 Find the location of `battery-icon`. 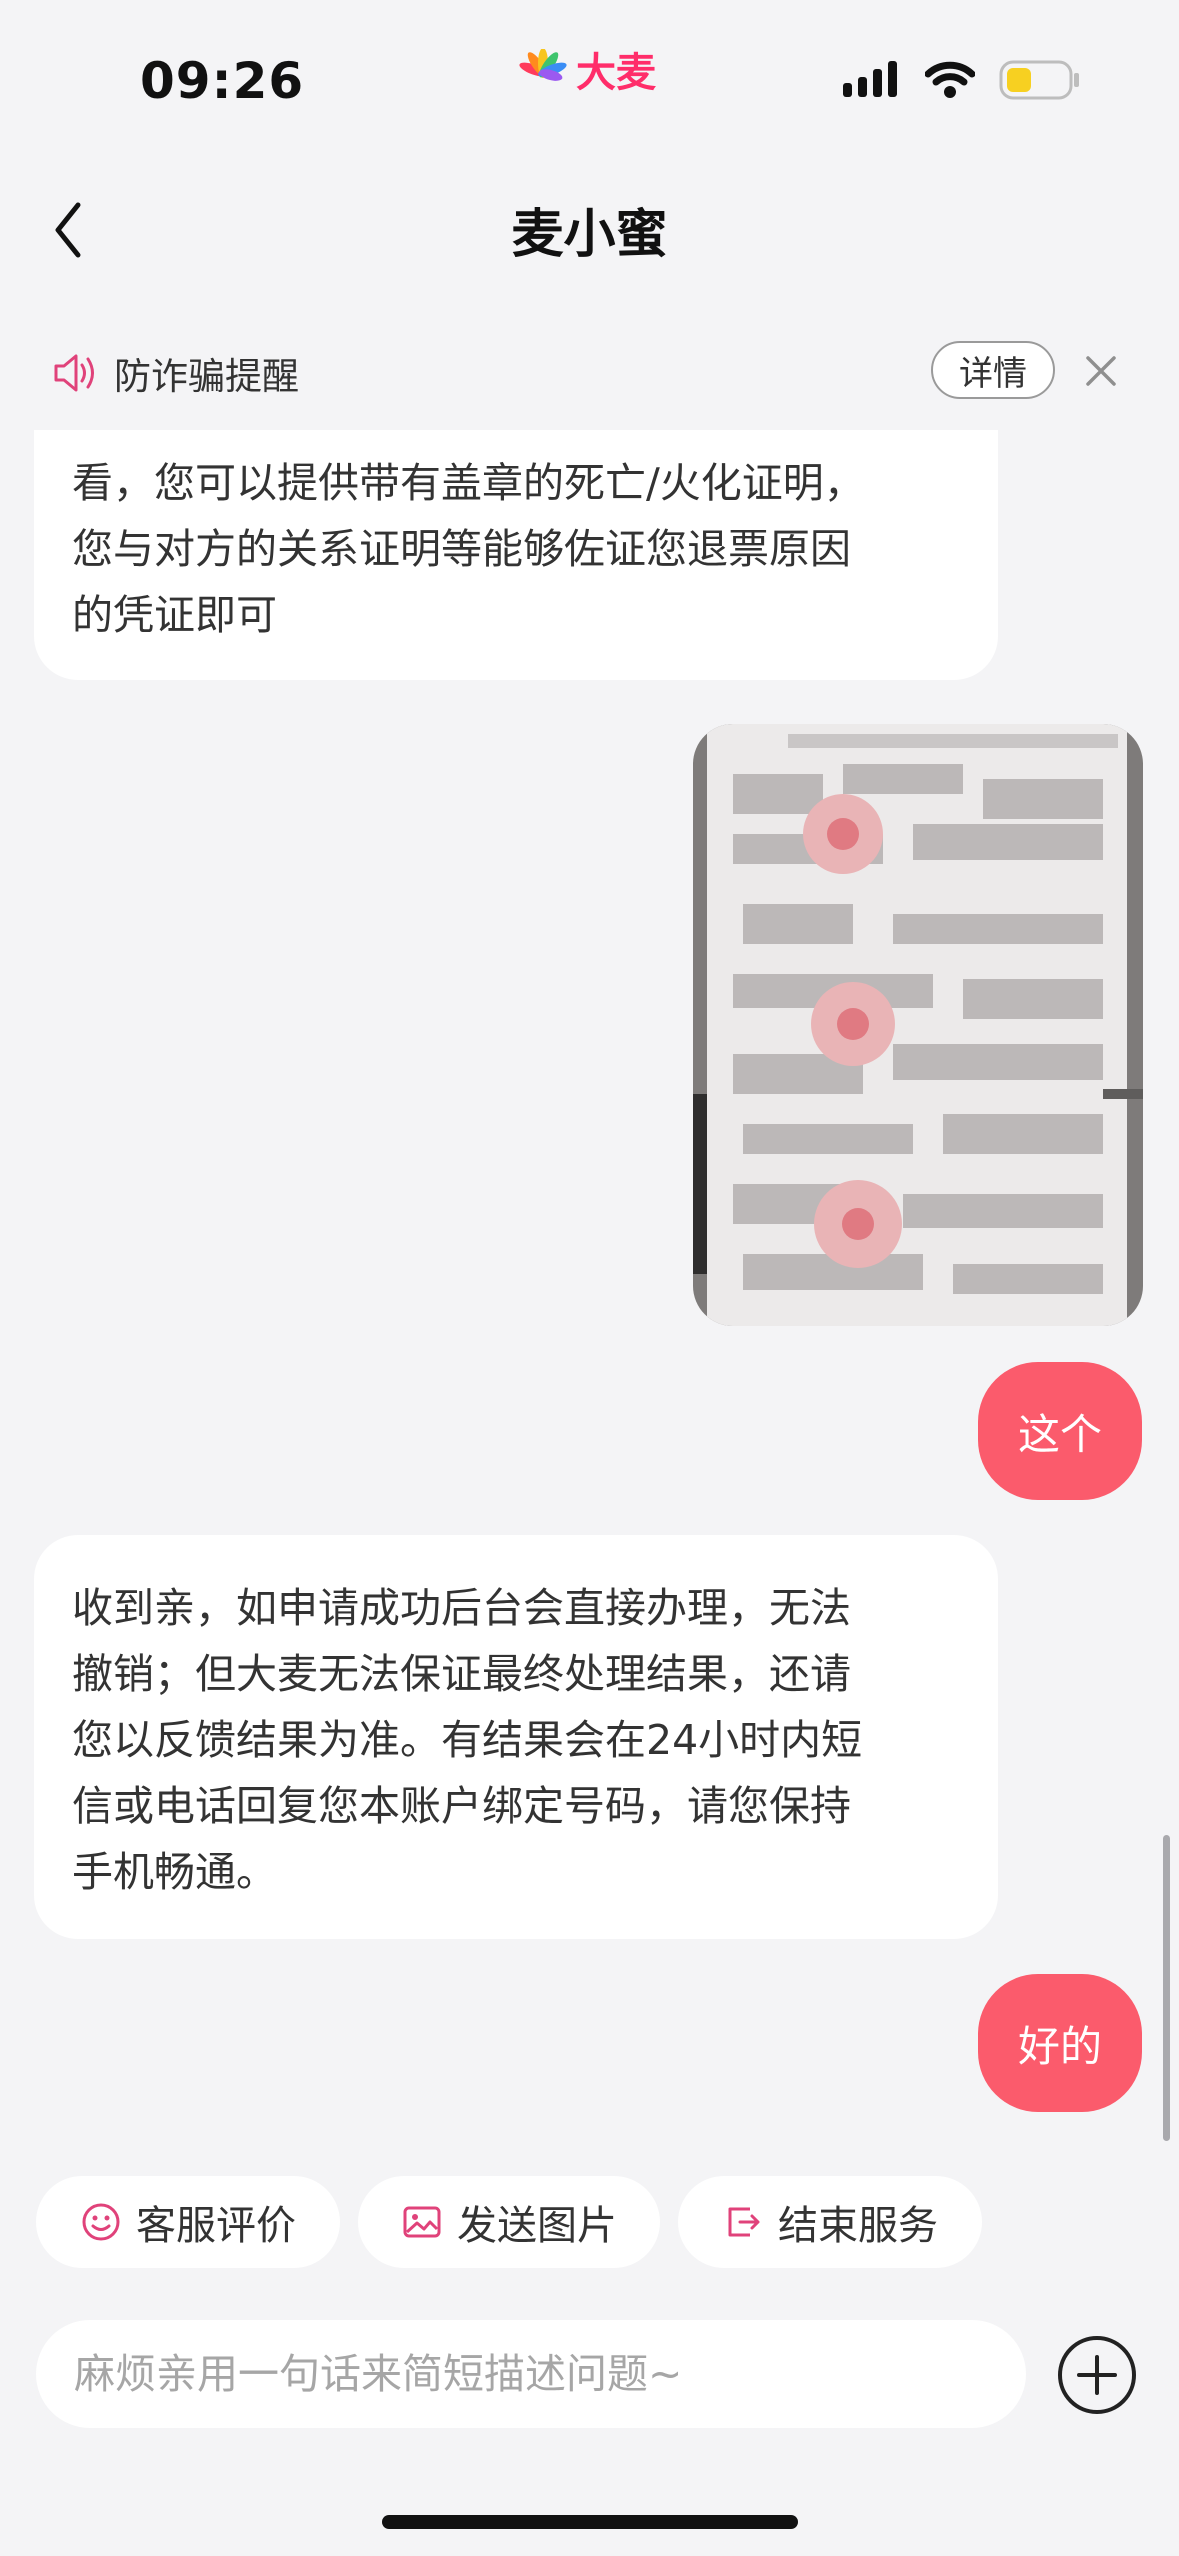

battery-icon is located at coordinates (1039, 80).